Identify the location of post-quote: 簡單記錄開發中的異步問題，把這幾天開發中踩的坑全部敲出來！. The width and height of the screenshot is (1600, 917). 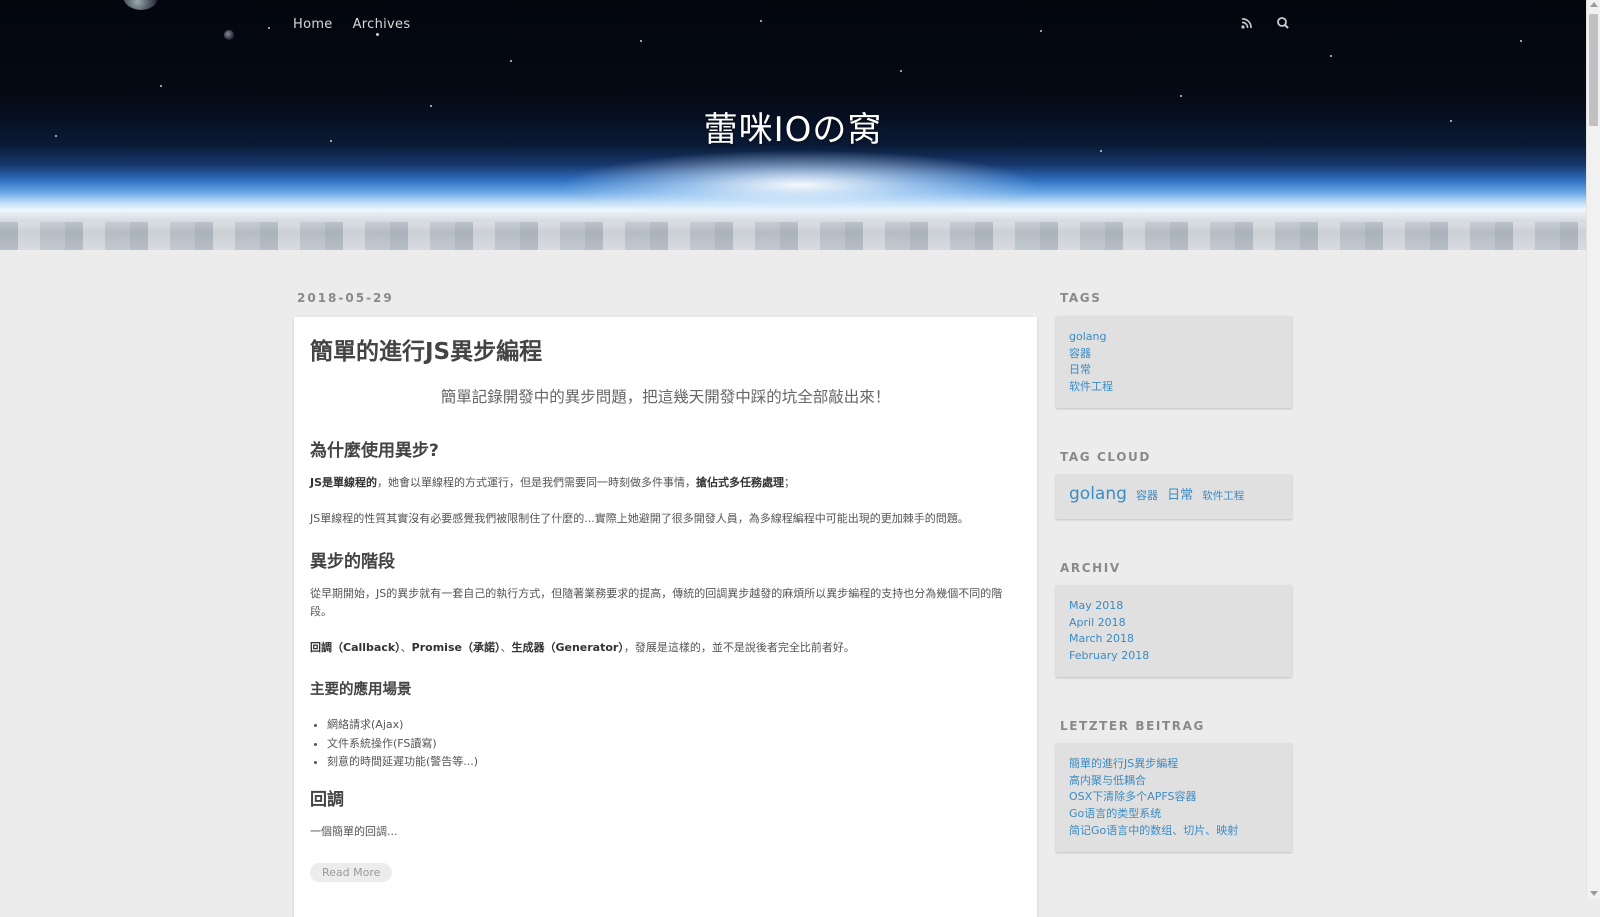
(665, 397).